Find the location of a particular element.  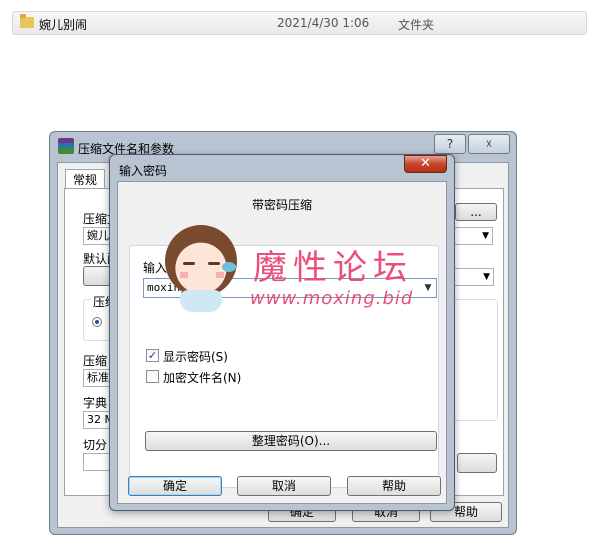

watermark-body is located at coordinates (201, 301).